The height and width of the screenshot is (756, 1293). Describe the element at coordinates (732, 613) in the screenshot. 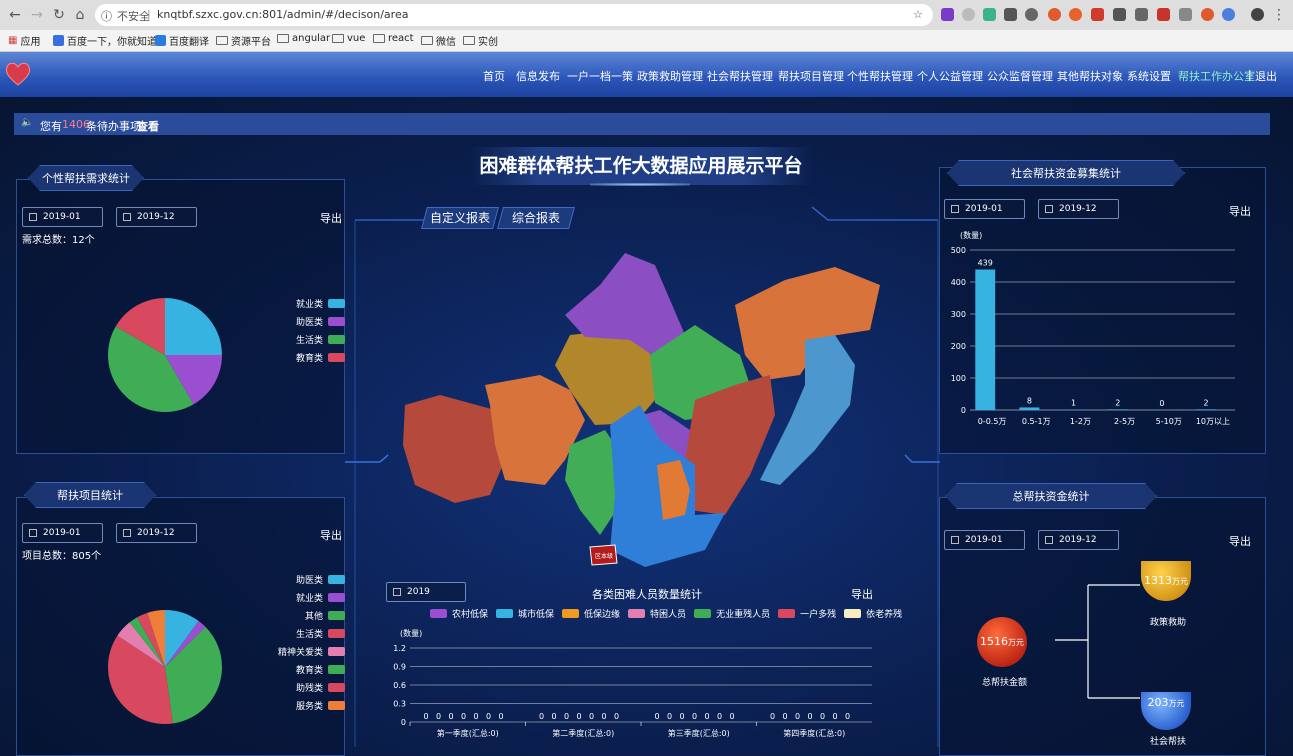

I see `legend-item: 无业重残人员` at that location.